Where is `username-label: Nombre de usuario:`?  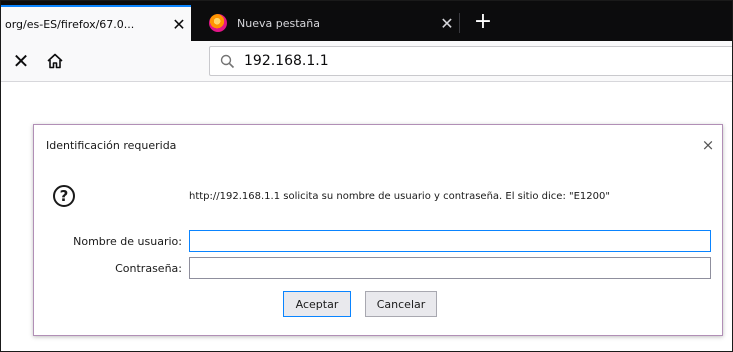 username-label: Nombre de usuario: is located at coordinates (127, 241).